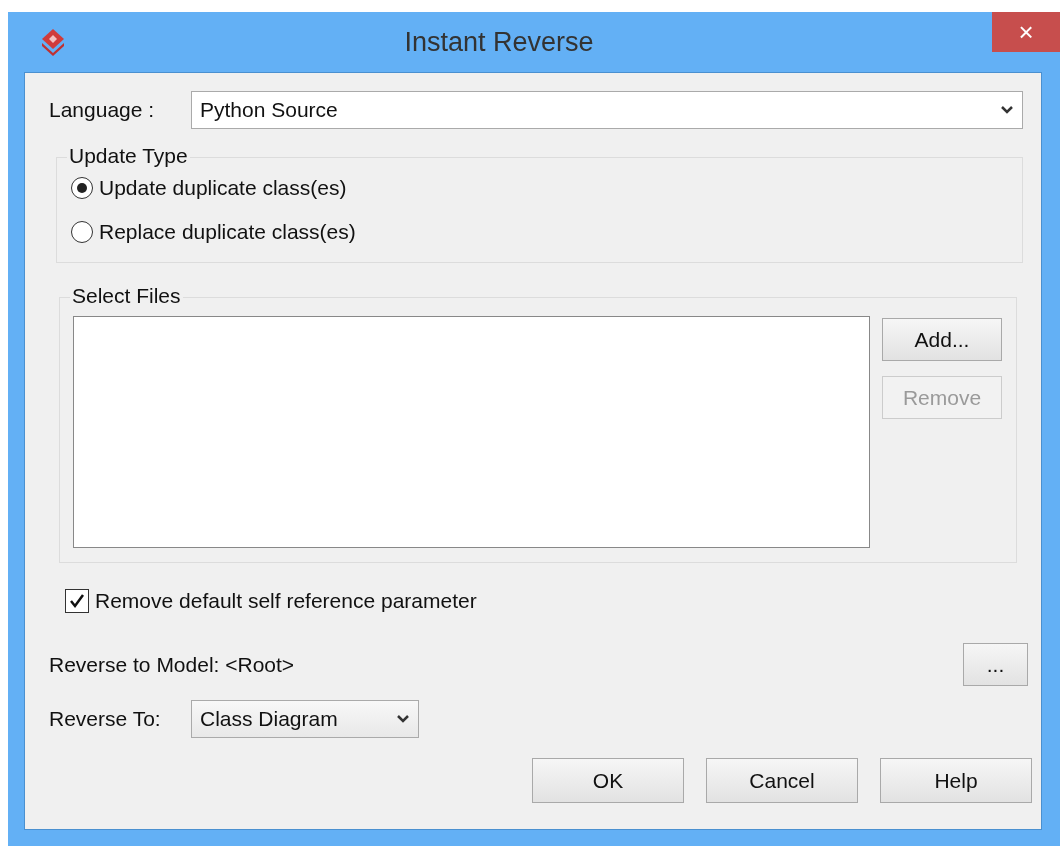 The image size is (1060, 854). Describe the element at coordinates (607, 110) in the screenshot. I see `language-dropdown: Python Source` at that location.